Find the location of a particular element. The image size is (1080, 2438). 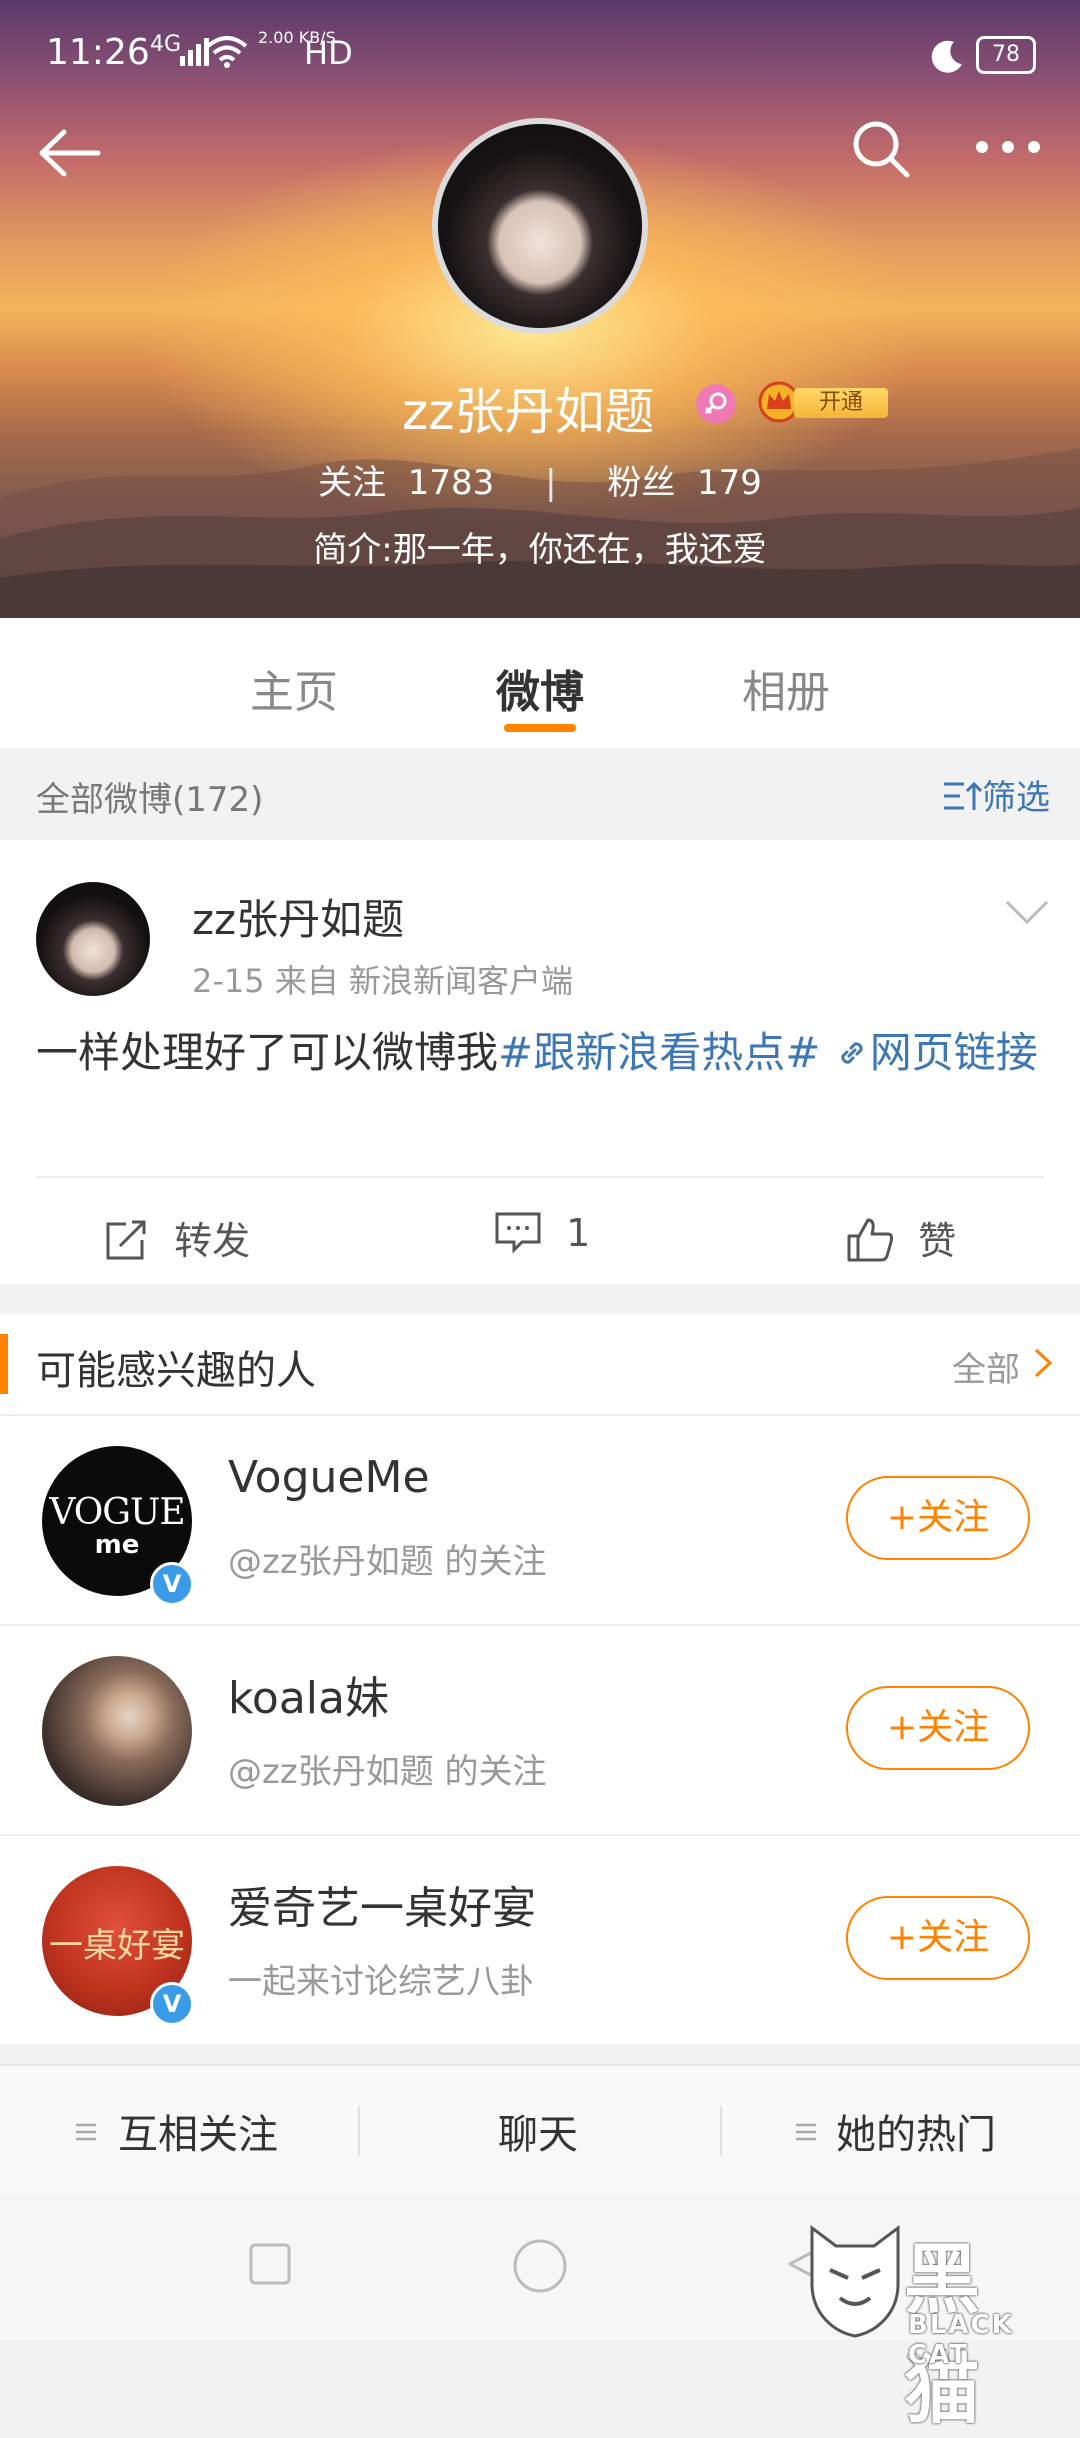

comment-count: 1 is located at coordinates (578, 1233).